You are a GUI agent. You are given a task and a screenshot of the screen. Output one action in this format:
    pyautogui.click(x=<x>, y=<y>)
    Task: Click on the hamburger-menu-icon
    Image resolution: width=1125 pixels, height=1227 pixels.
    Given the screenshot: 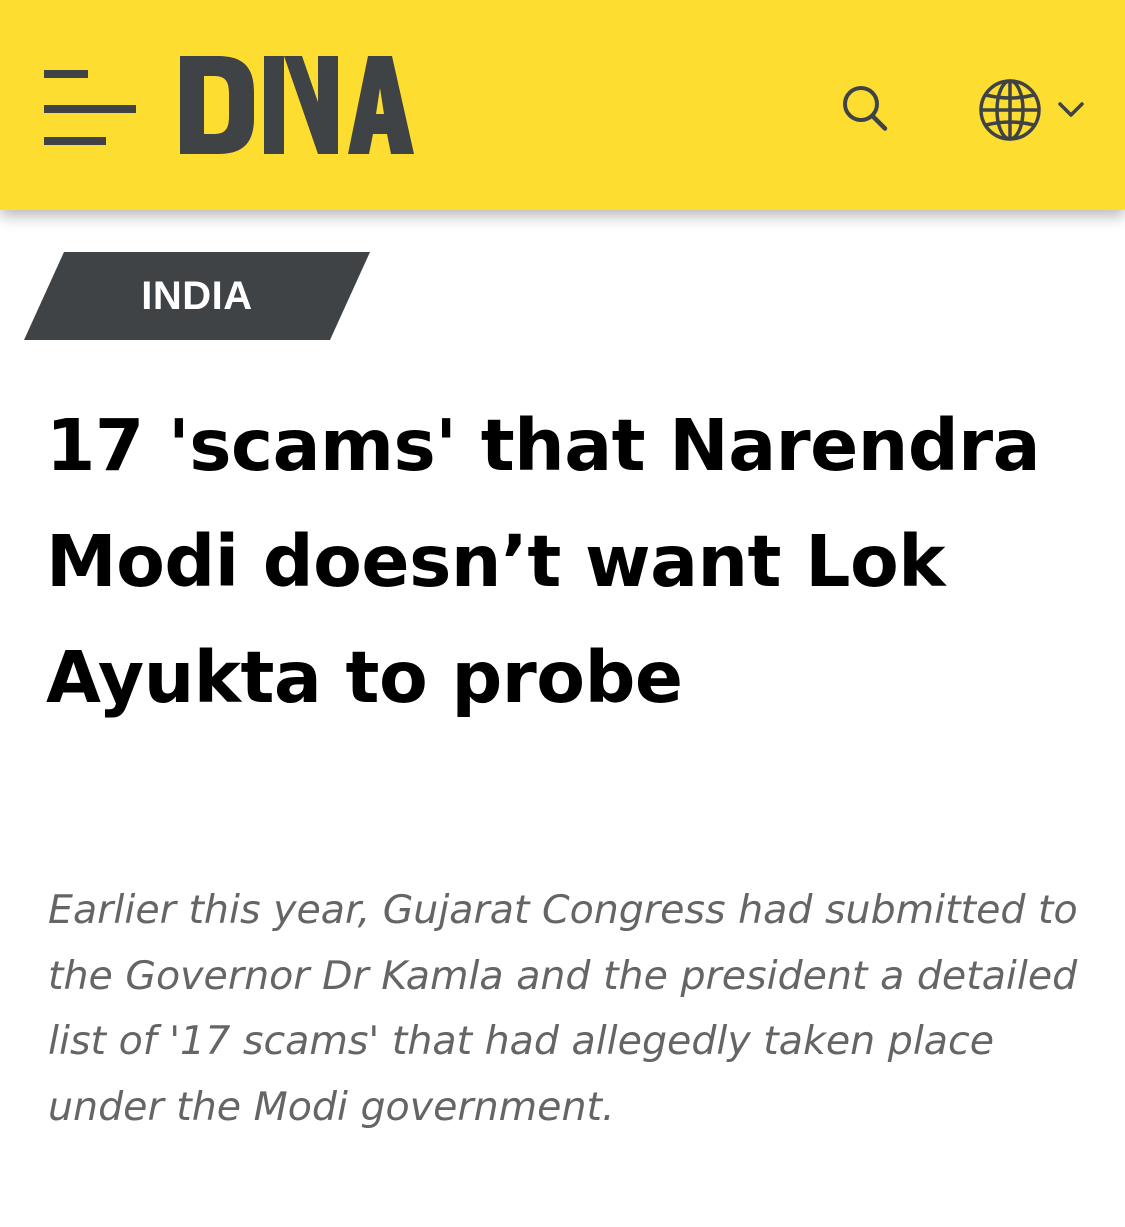 What is the action you would take?
    pyautogui.click(x=90, y=110)
    